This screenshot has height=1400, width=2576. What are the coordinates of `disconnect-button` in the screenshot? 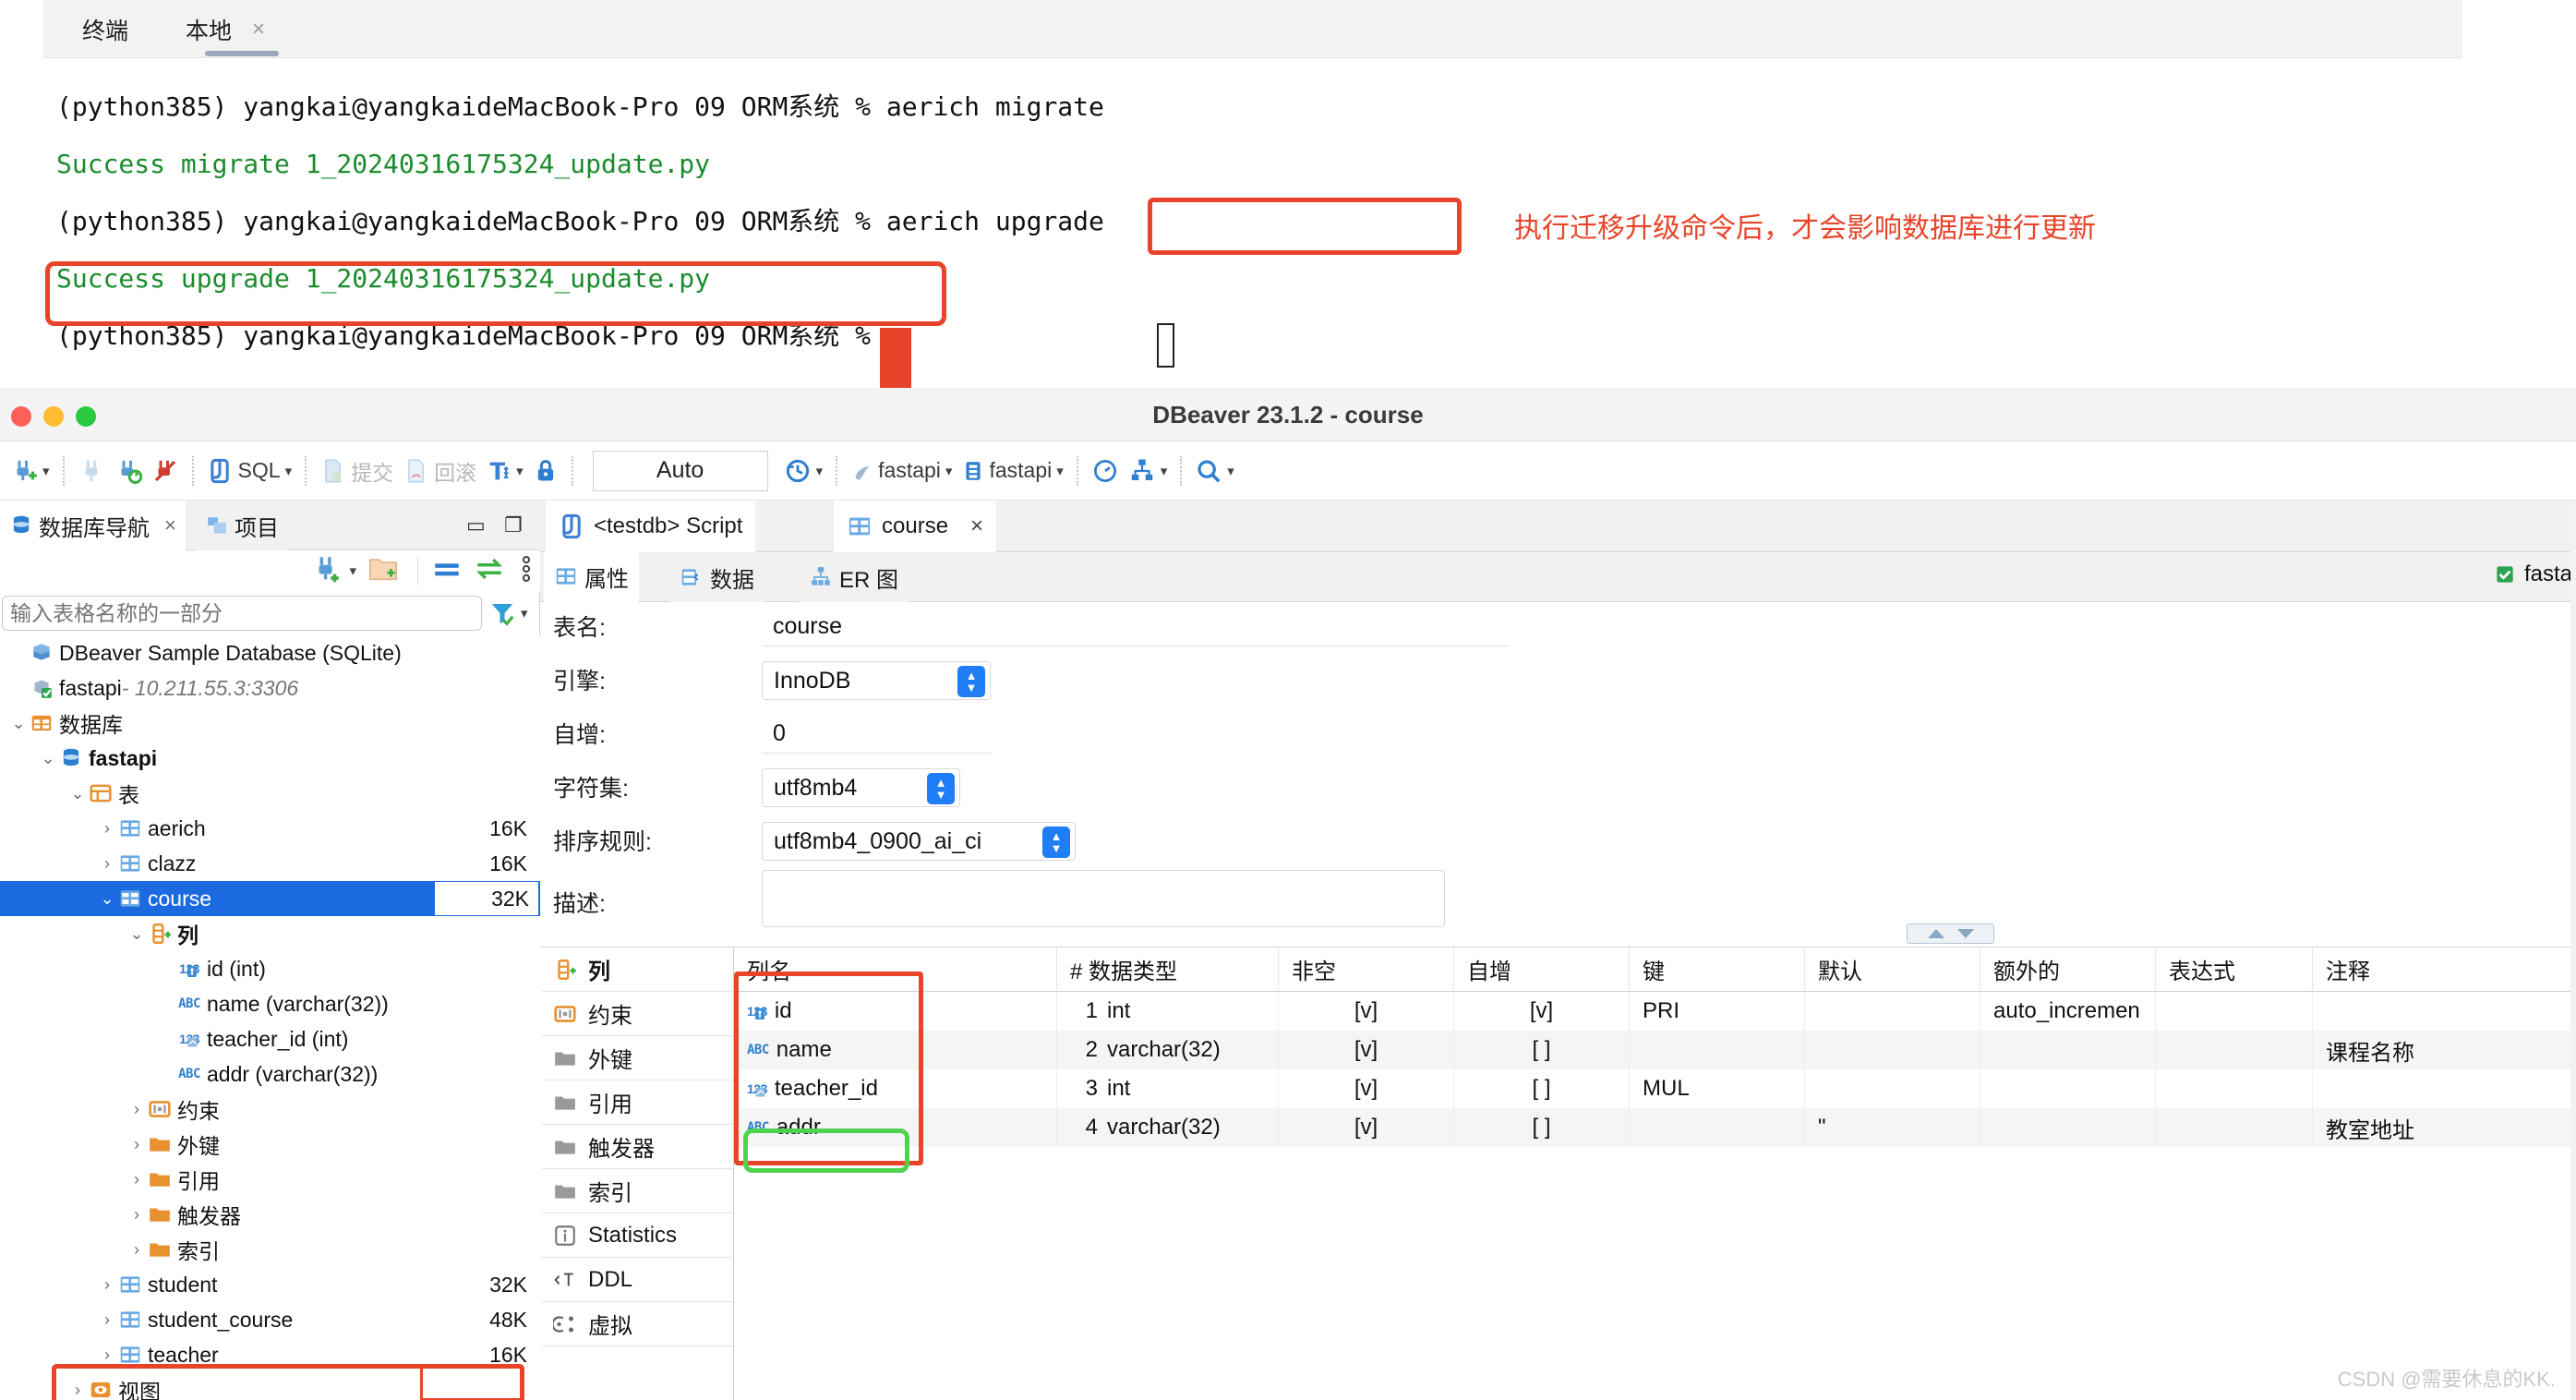 It's located at (91, 471).